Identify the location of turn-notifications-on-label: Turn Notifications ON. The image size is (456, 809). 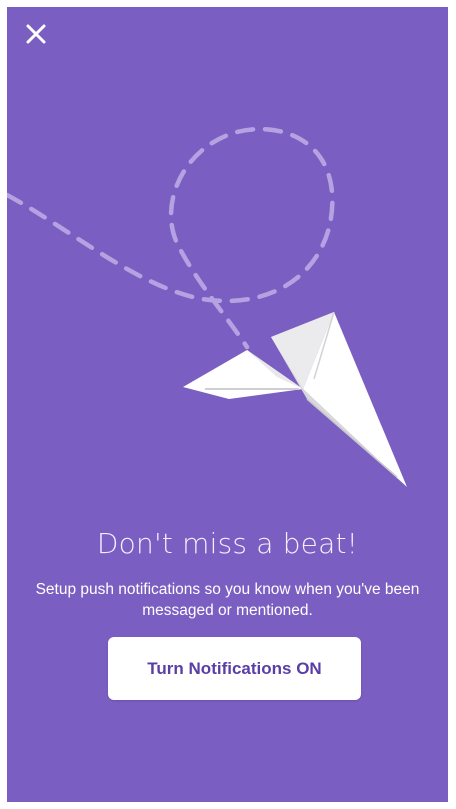
(234, 668).